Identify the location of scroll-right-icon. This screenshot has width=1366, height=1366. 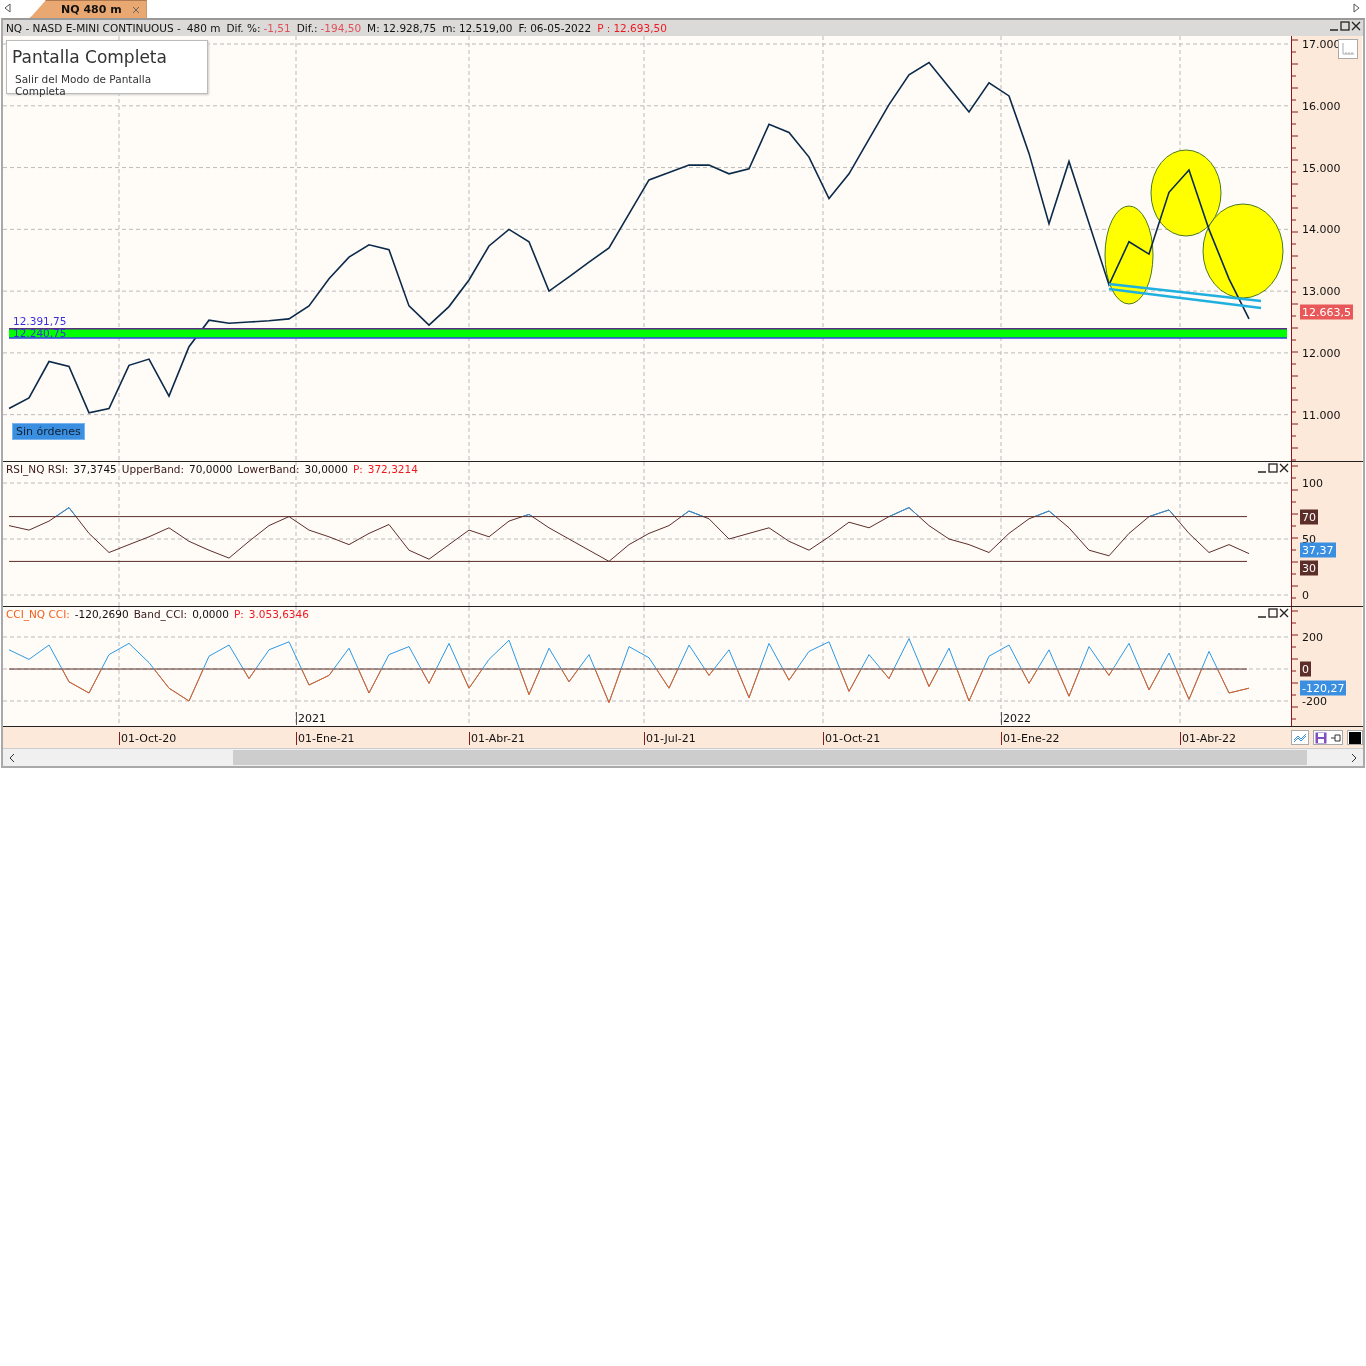
(1354, 757).